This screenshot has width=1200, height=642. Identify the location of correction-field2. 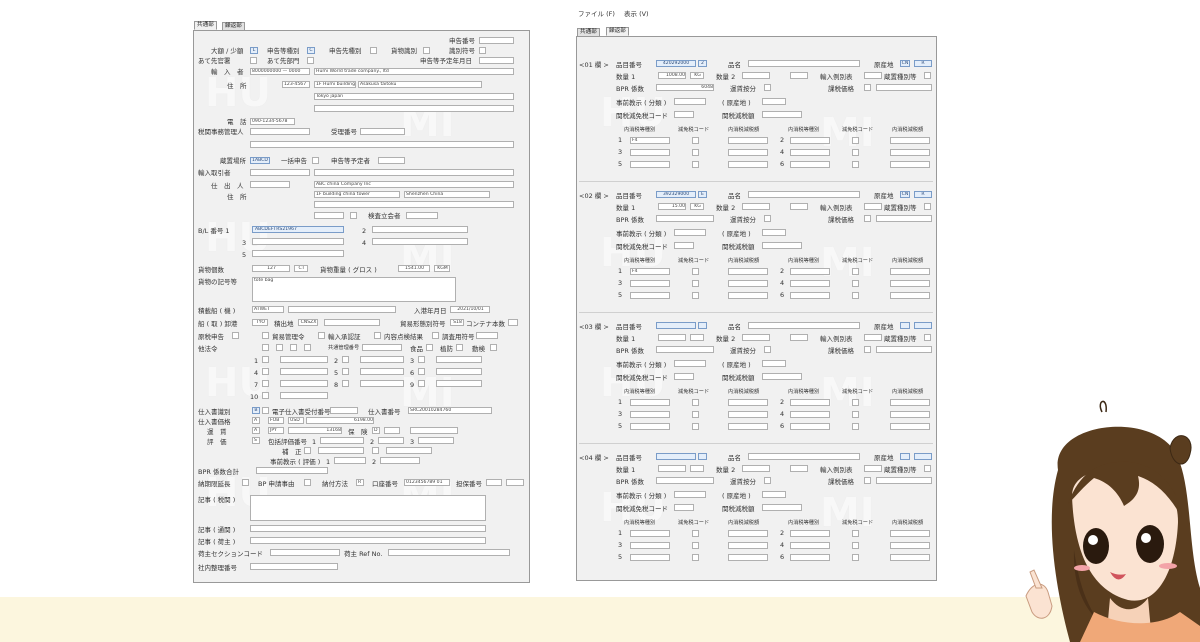
(409, 450).